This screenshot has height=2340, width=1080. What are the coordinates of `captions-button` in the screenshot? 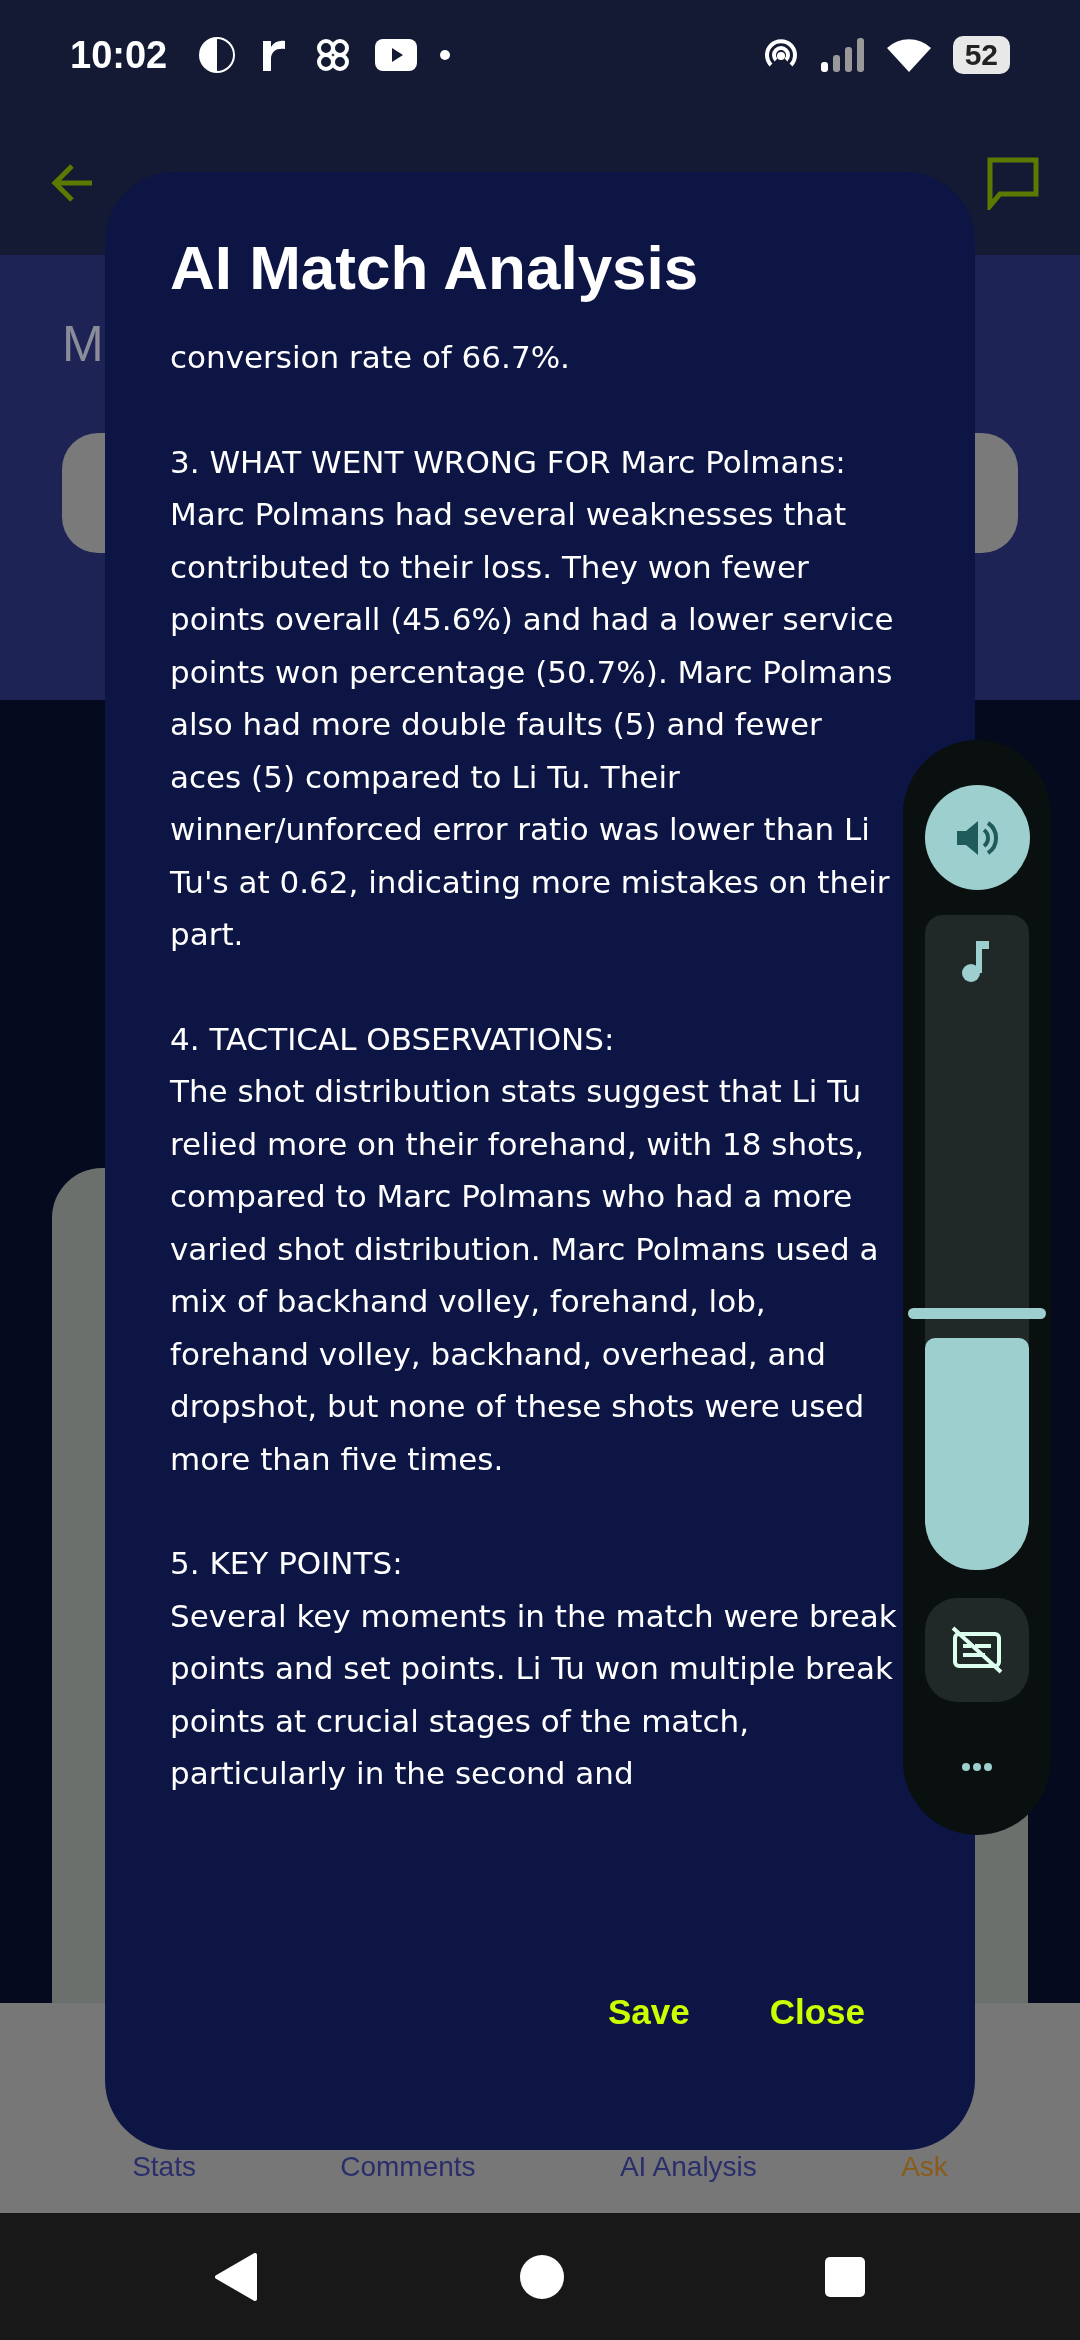 It's located at (977, 1650).